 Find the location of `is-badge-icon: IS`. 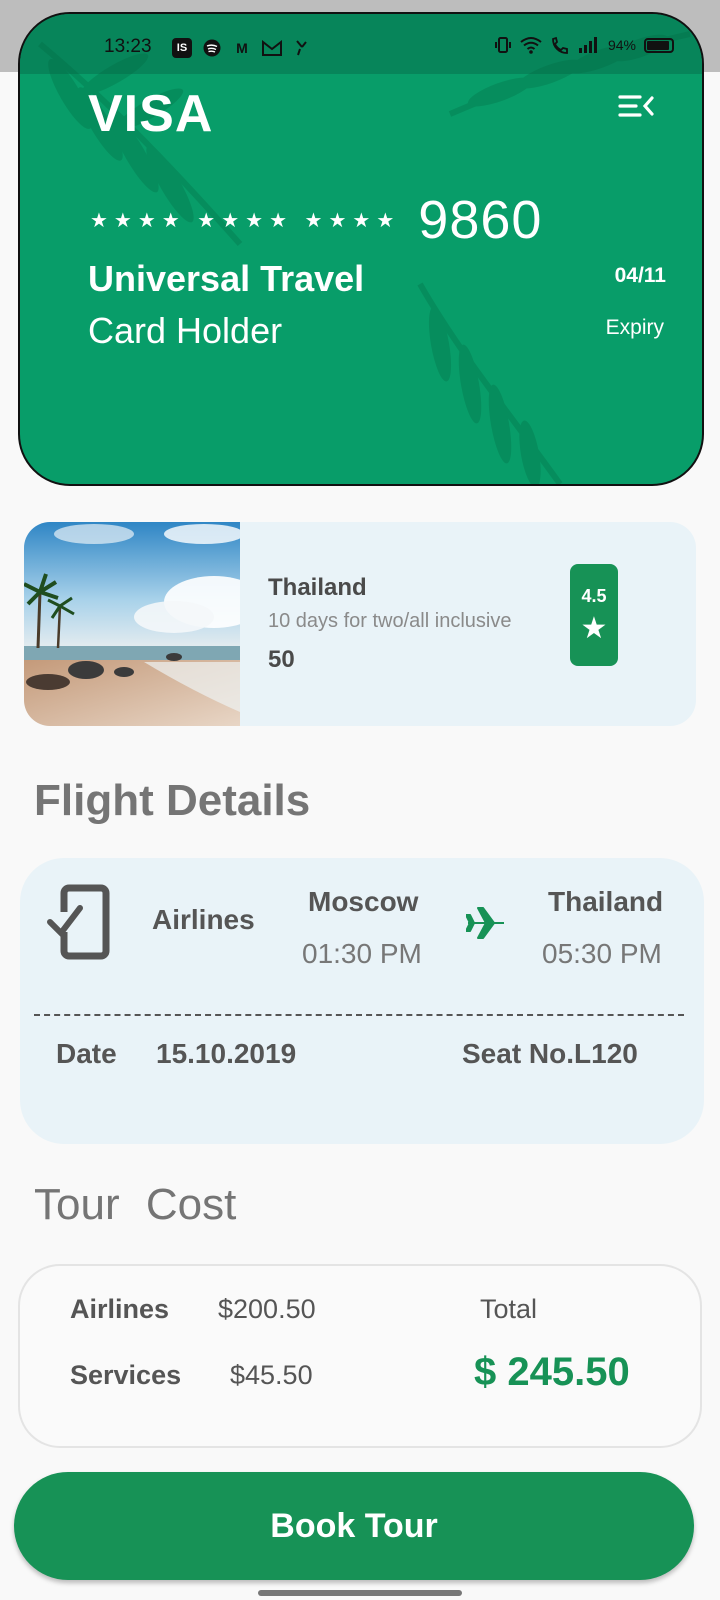

is-badge-icon: IS is located at coordinates (182, 48).